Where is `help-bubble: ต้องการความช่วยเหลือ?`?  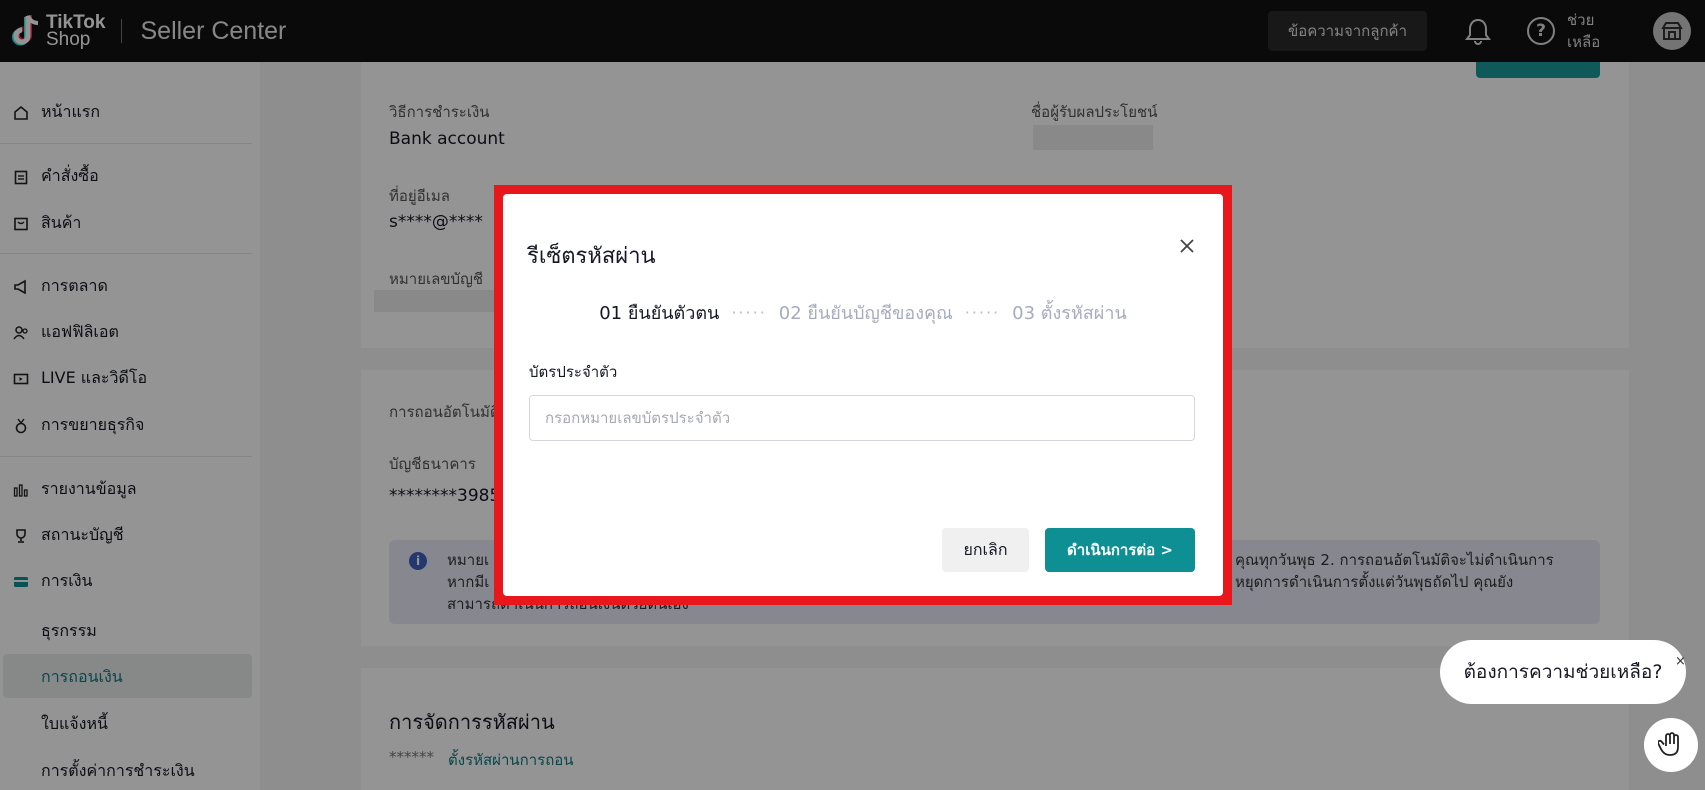 help-bubble: ต้องการความช่วยเหลือ? is located at coordinates (1563, 672).